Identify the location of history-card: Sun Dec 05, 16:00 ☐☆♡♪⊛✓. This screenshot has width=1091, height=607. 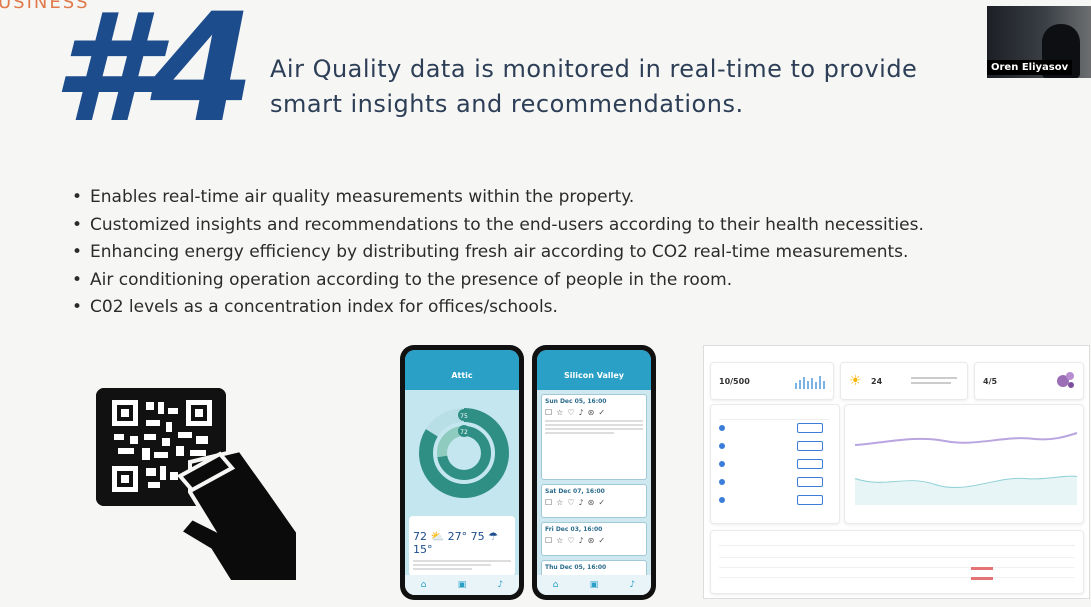
(594, 437).